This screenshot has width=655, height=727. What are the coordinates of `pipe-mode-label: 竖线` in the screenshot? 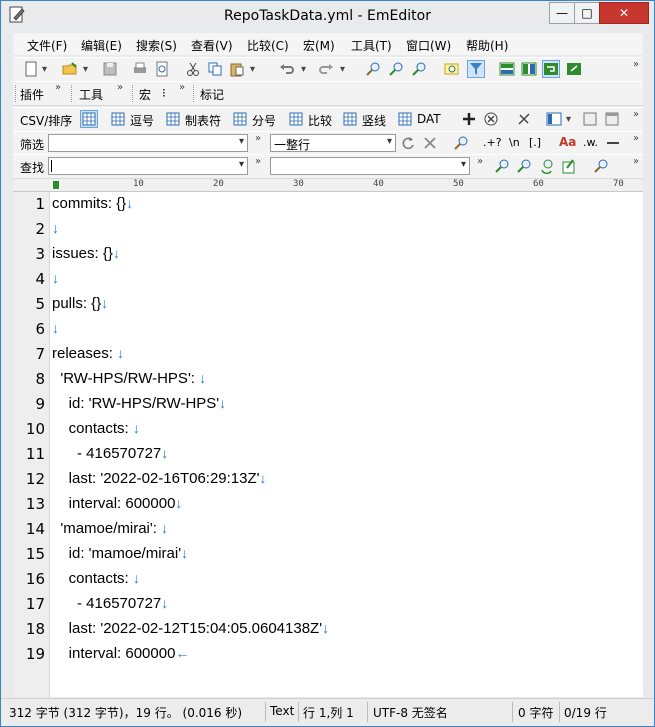 It's located at (374, 120).